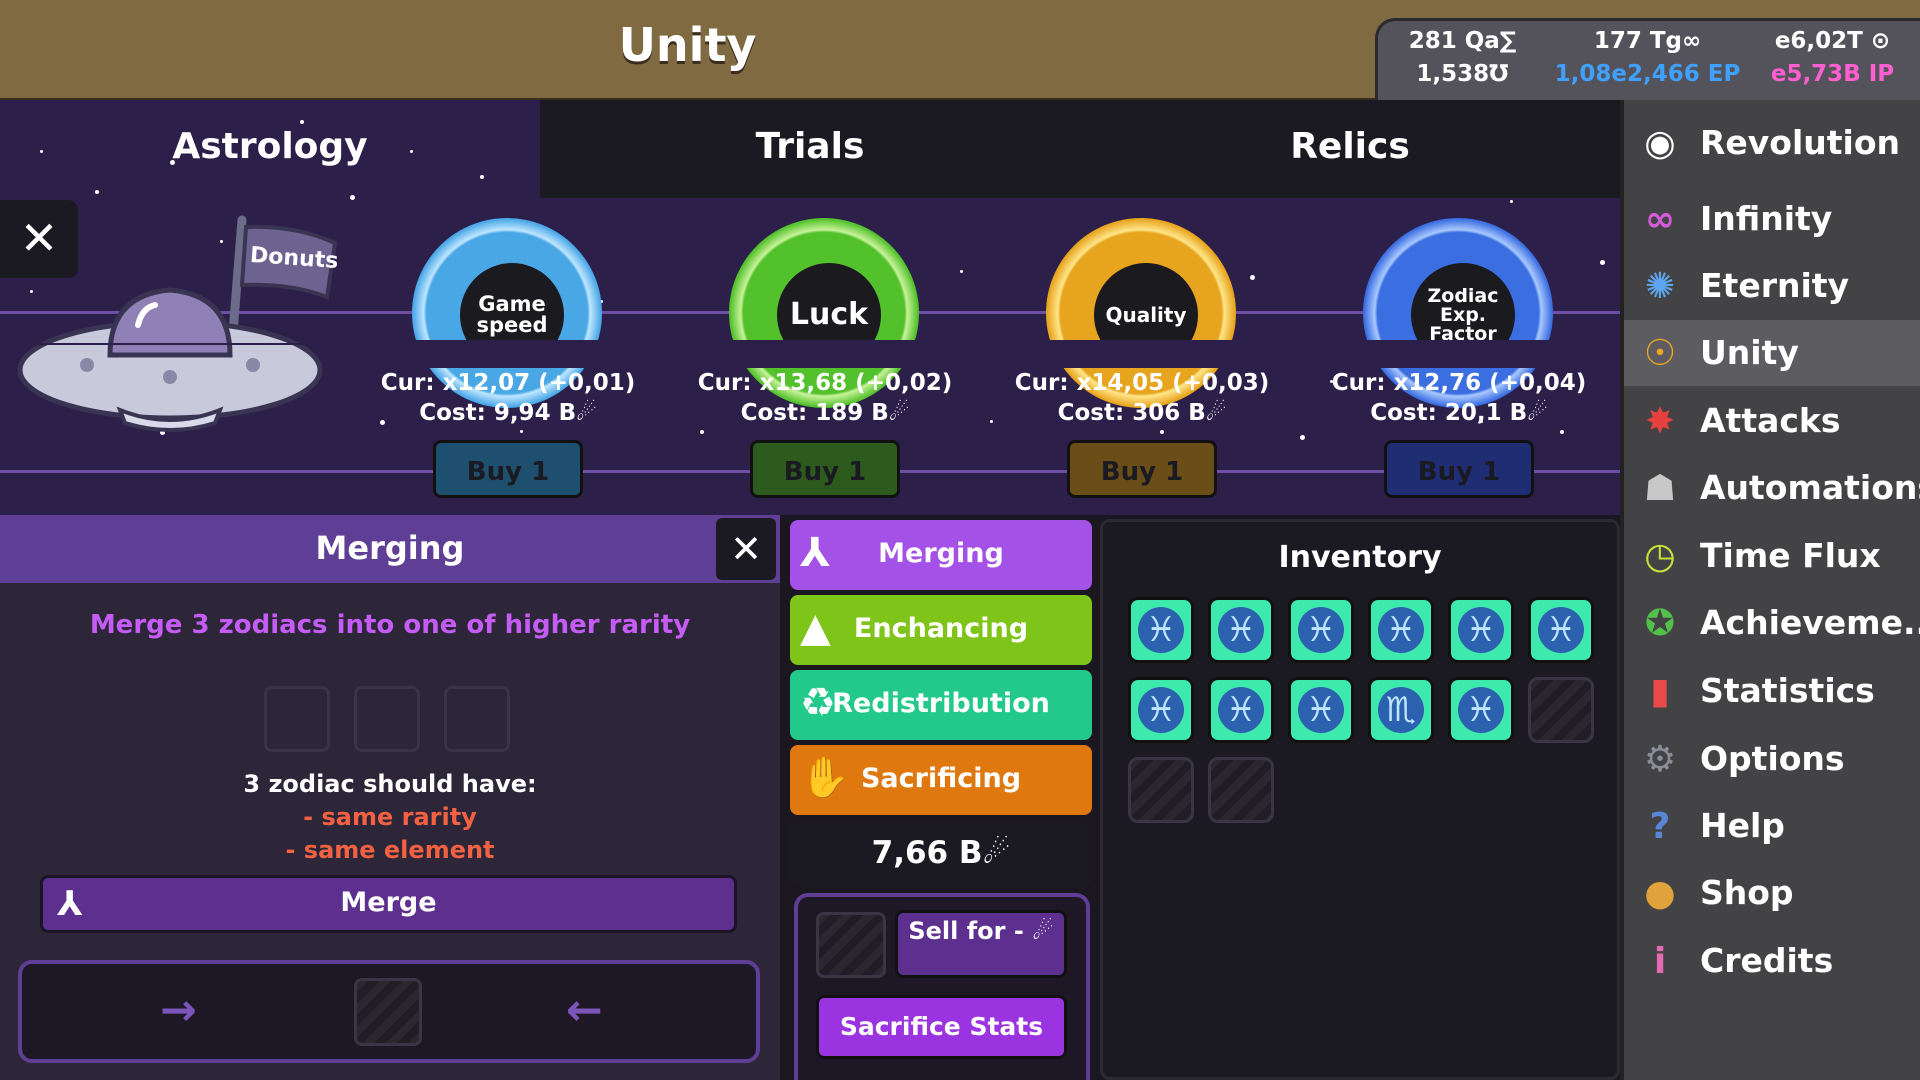 This screenshot has height=1080, width=1920. I want to click on inventory-title: Inventory, so click(1360, 557).